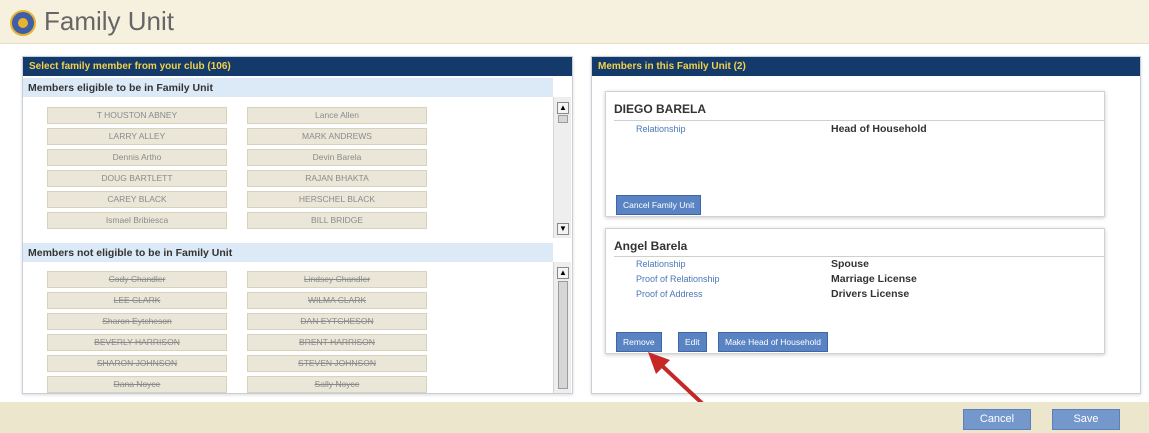  What do you see at coordinates (137, 342) in the screenshot?
I see `ineligible-member-button: BEVERLY HARRISON` at bounding box center [137, 342].